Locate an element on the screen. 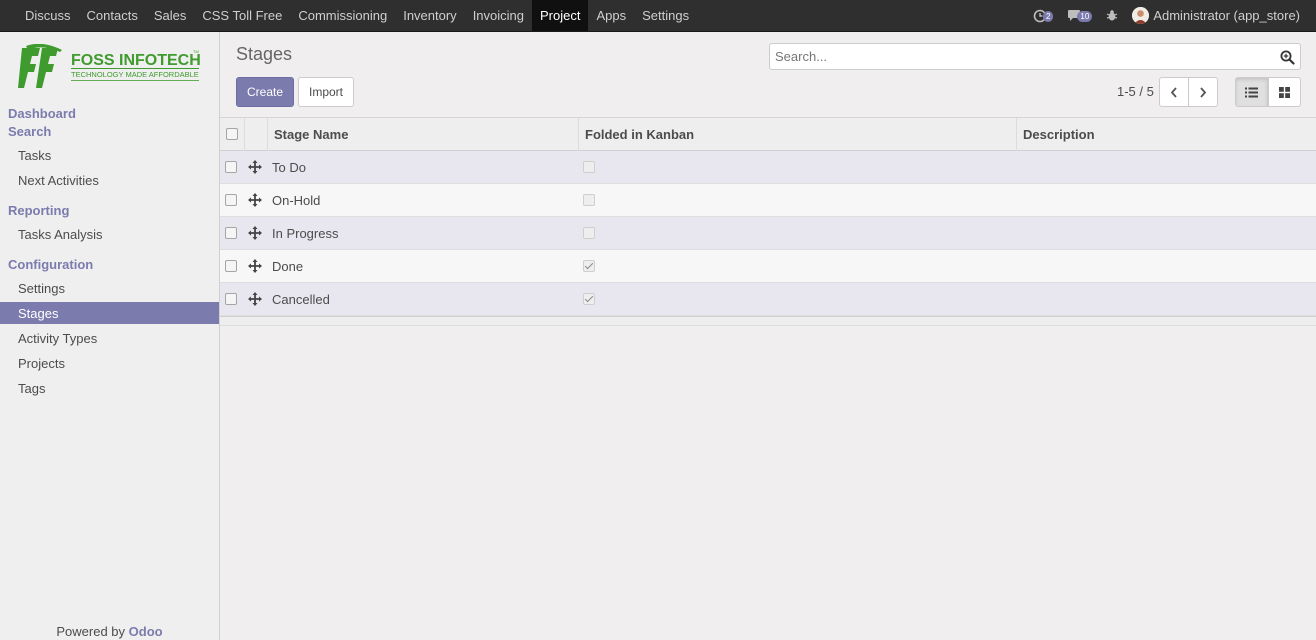 This screenshot has height=640, width=1316. menu-inventory: Inventory is located at coordinates (429, 15).